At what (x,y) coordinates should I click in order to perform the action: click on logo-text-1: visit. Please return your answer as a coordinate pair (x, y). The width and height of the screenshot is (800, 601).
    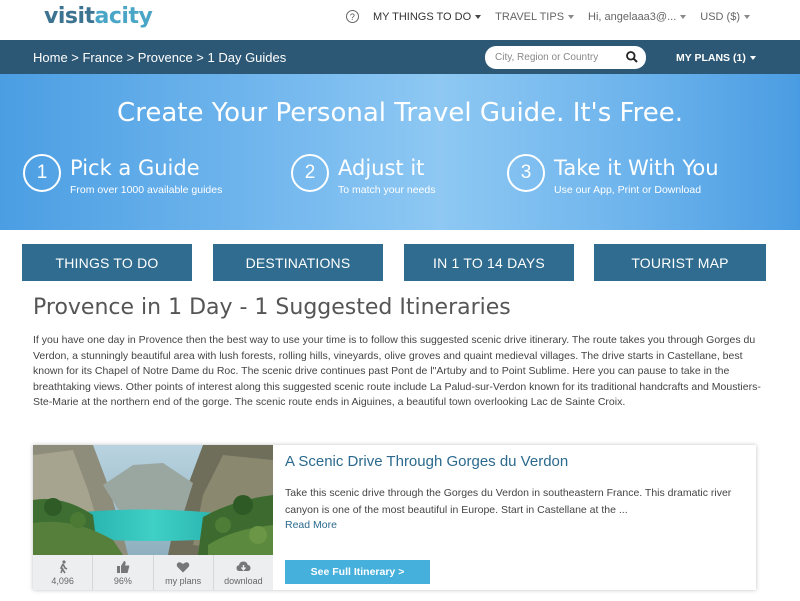
    Looking at the image, I should click on (69, 16).